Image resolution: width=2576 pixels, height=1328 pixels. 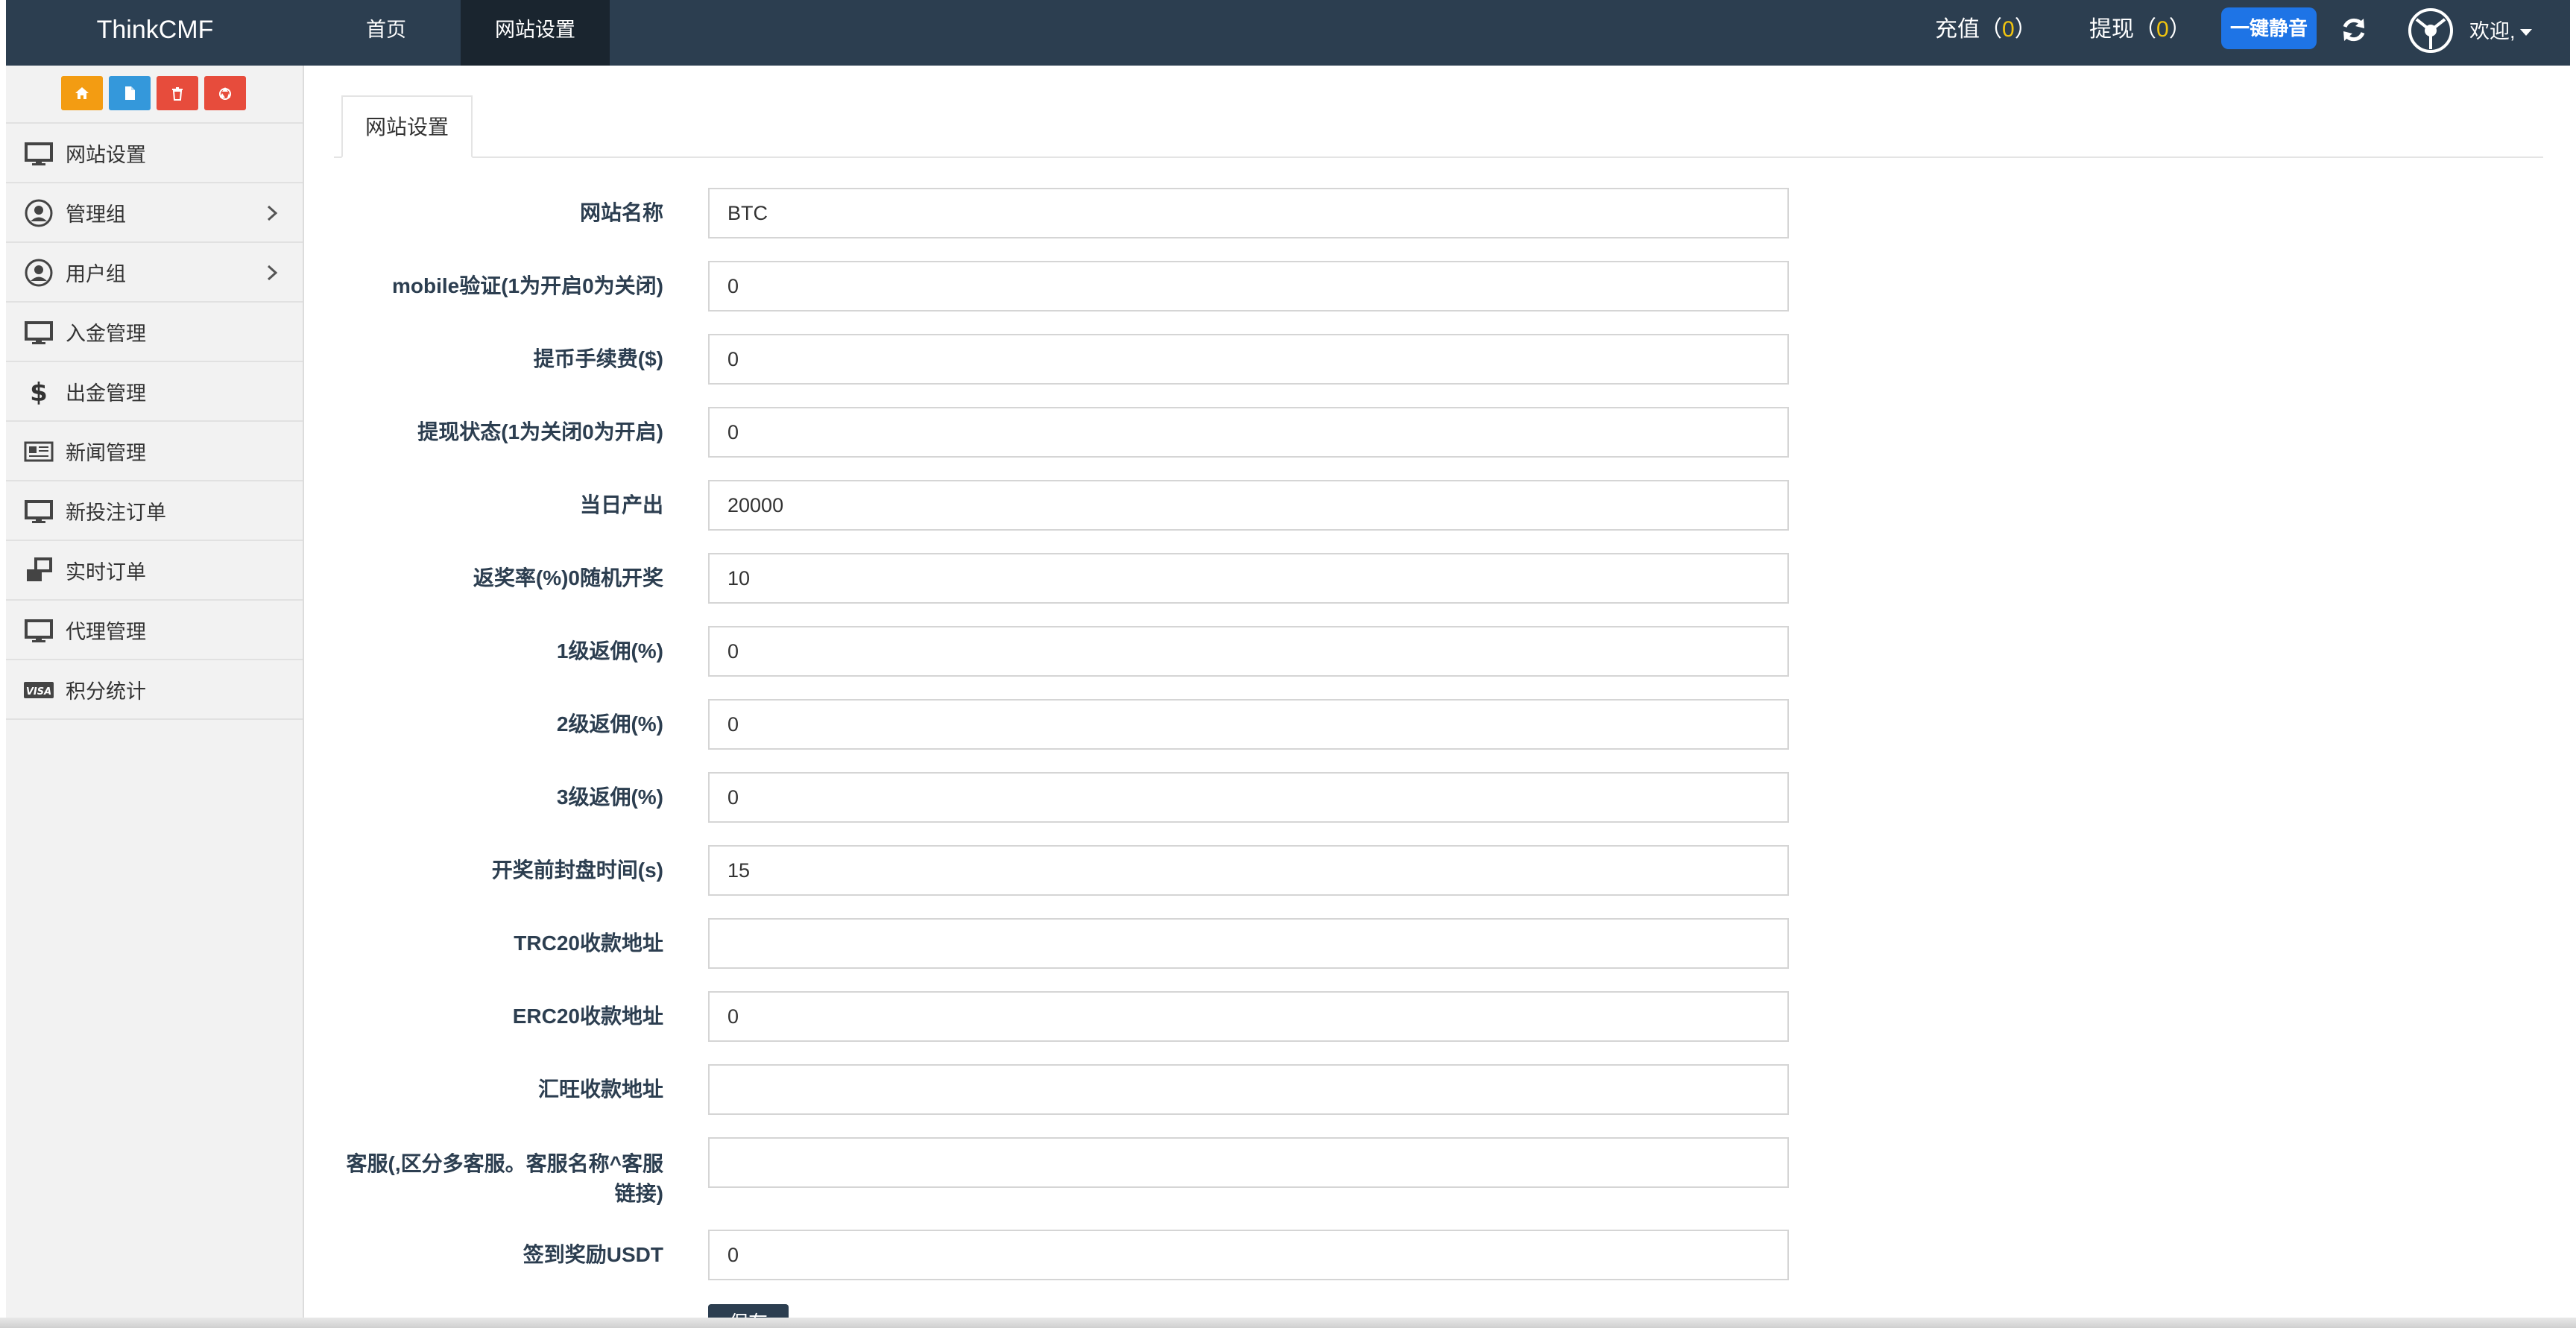 What do you see at coordinates (1248, 213) in the screenshot?
I see `site-name-input: BTC` at bounding box center [1248, 213].